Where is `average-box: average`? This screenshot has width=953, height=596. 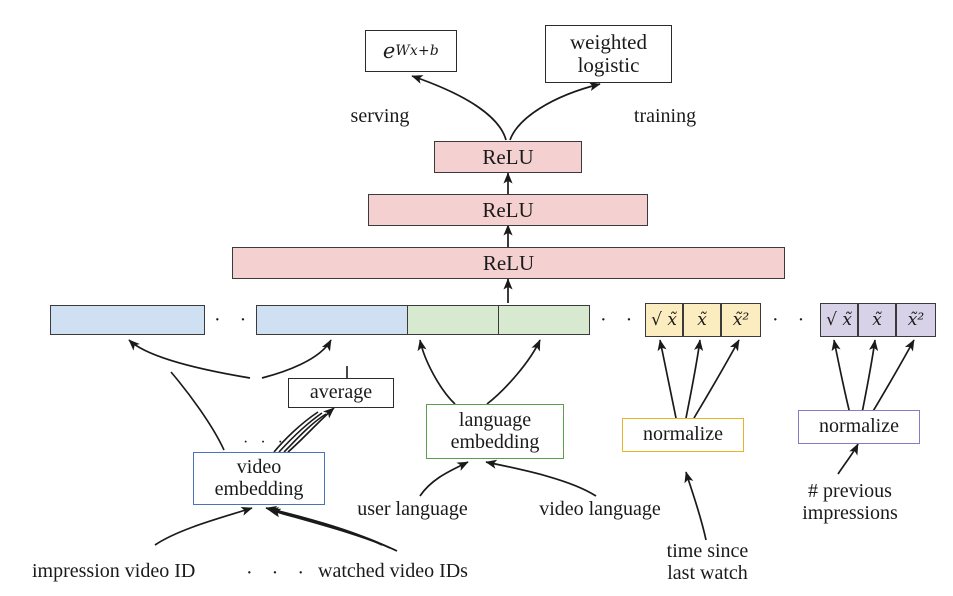
average-box: average is located at coordinates (341, 393).